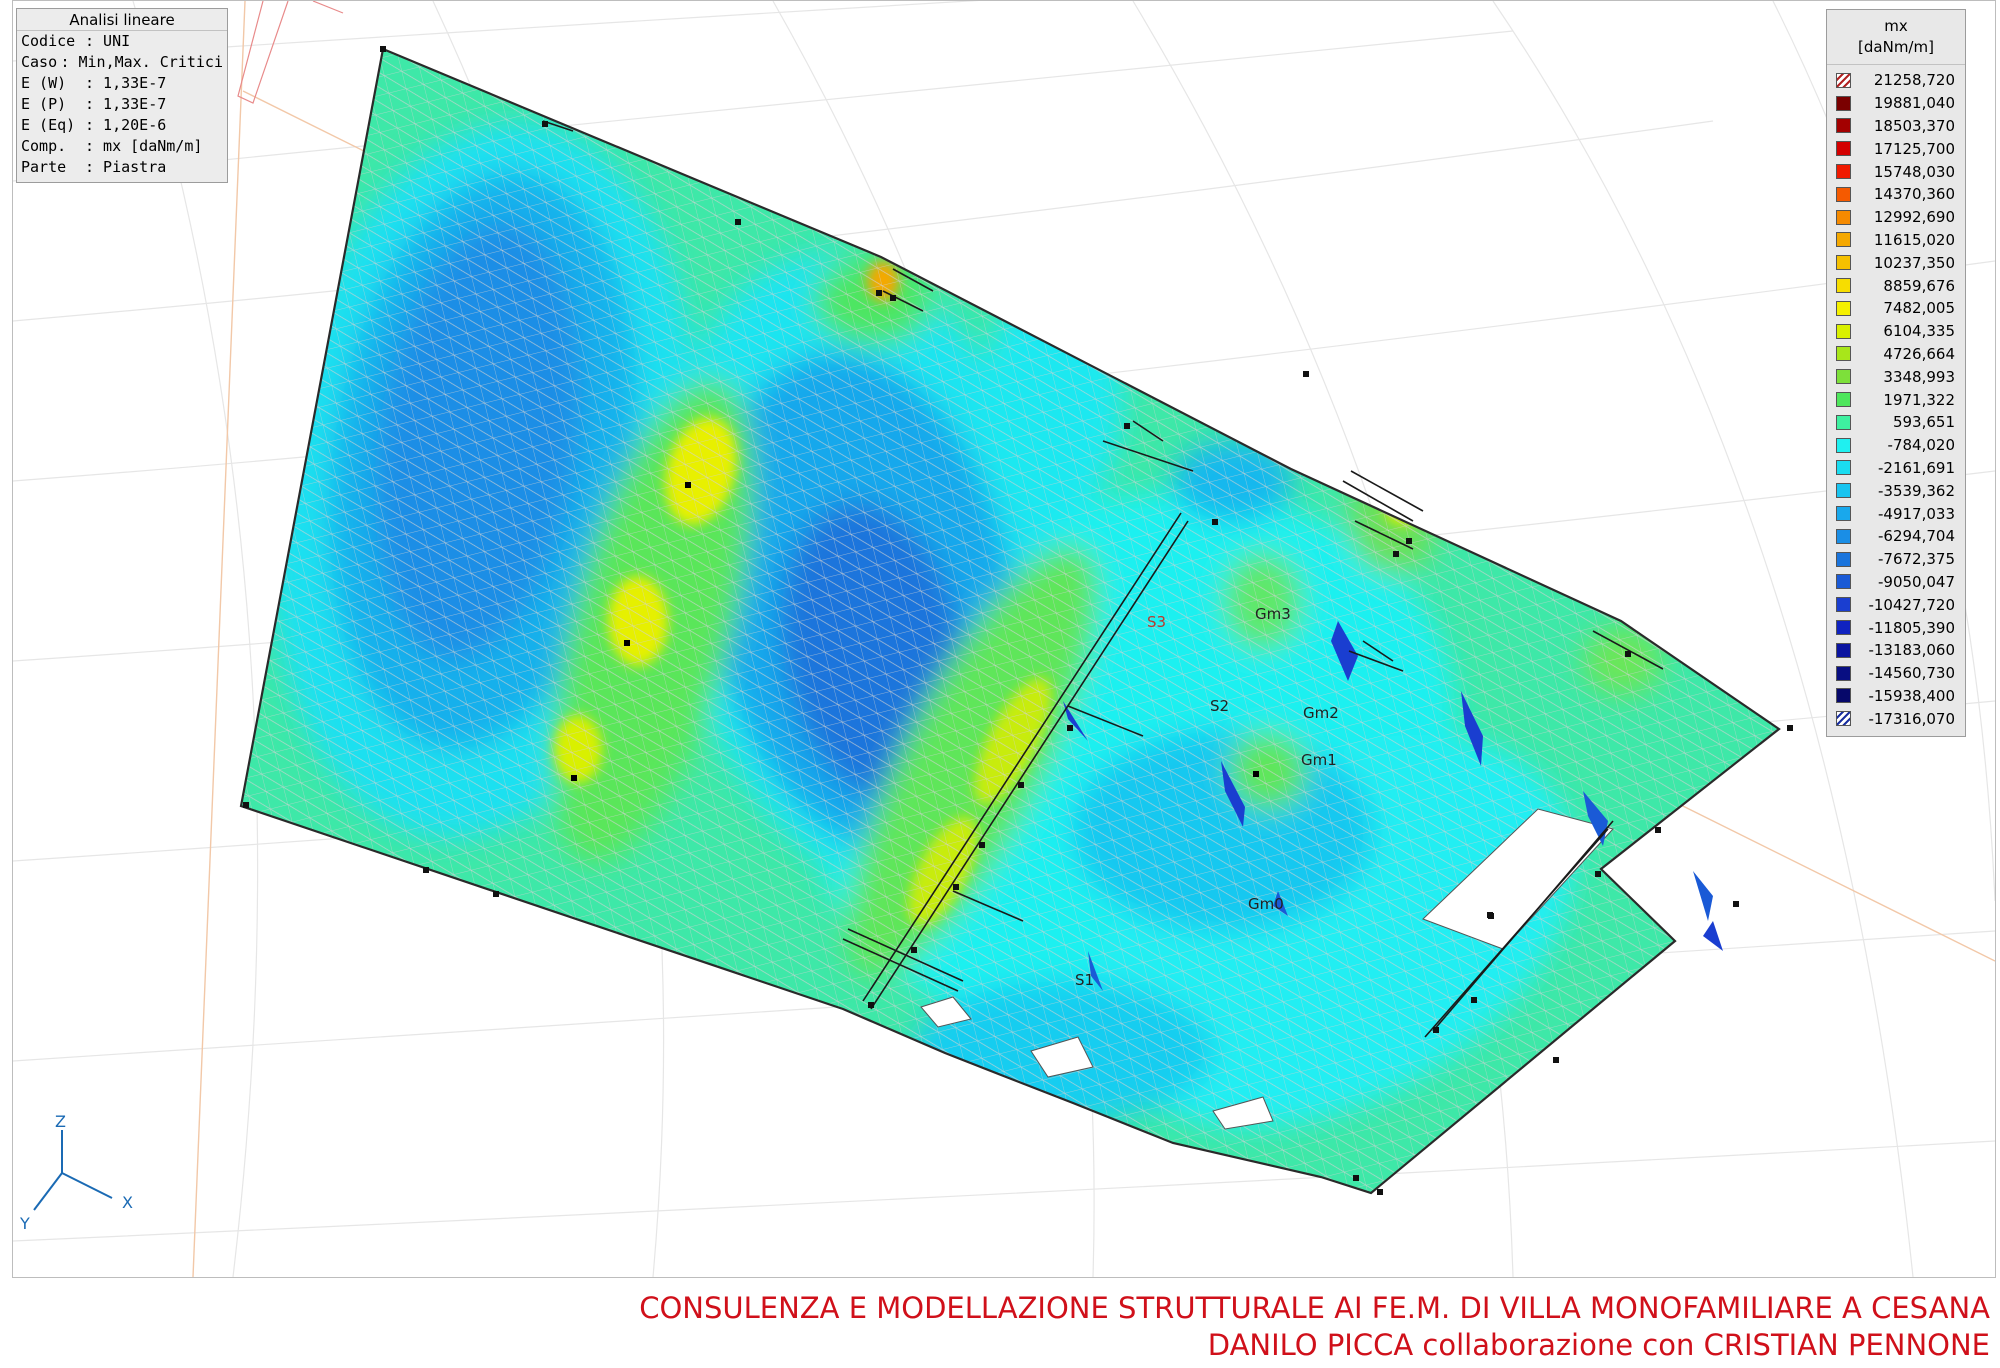  I want to click on legend-entry: -13183,060, so click(1896, 650).